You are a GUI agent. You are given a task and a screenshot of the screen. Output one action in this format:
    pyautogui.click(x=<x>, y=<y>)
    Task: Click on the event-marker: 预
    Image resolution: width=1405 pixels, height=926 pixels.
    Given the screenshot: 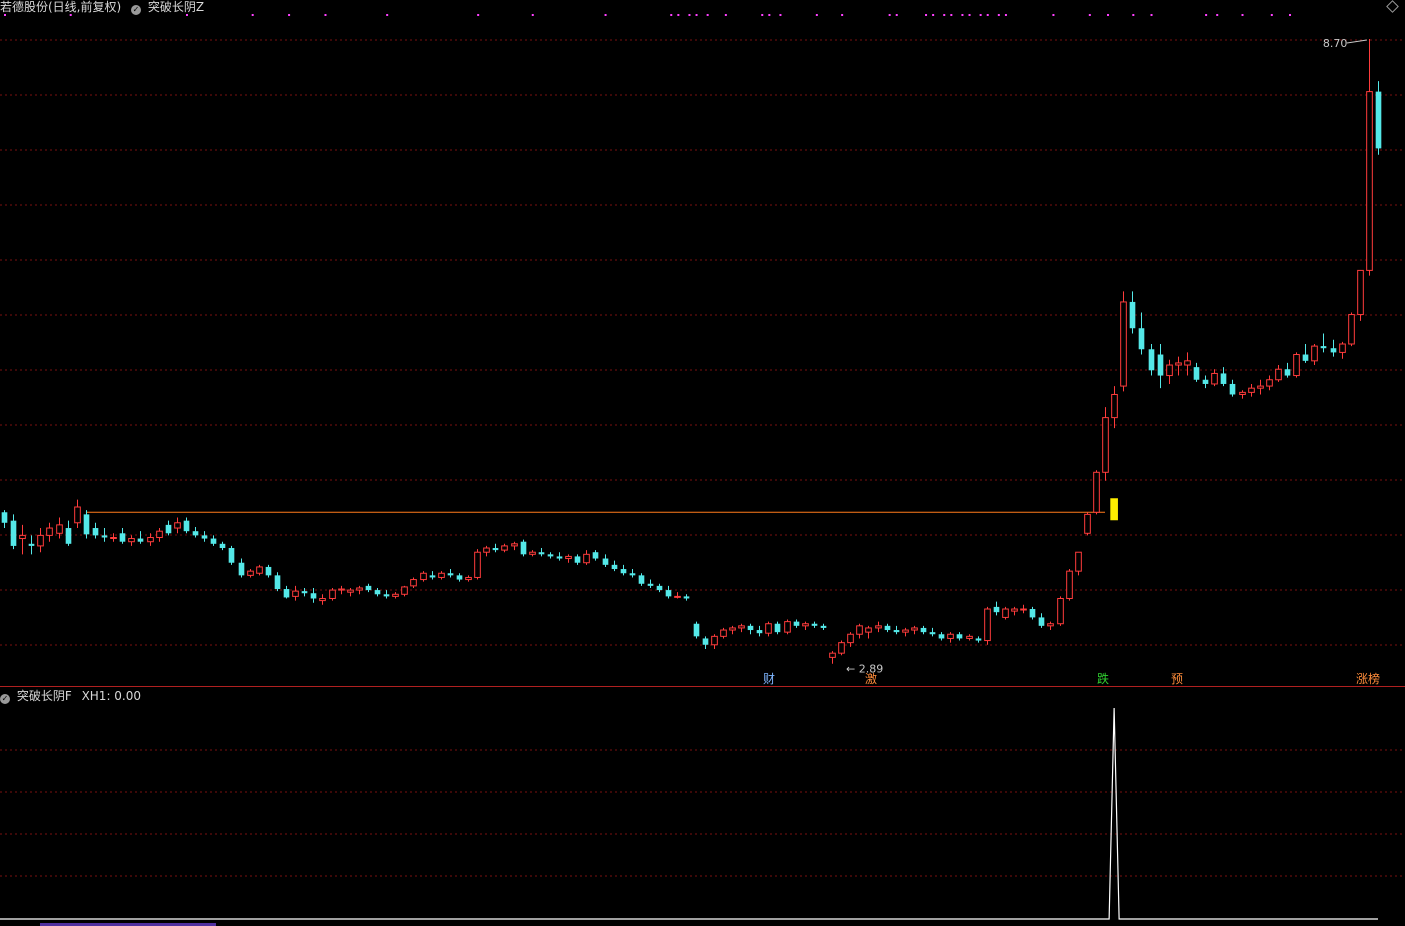 What is the action you would take?
    pyautogui.click(x=1177, y=679)
    